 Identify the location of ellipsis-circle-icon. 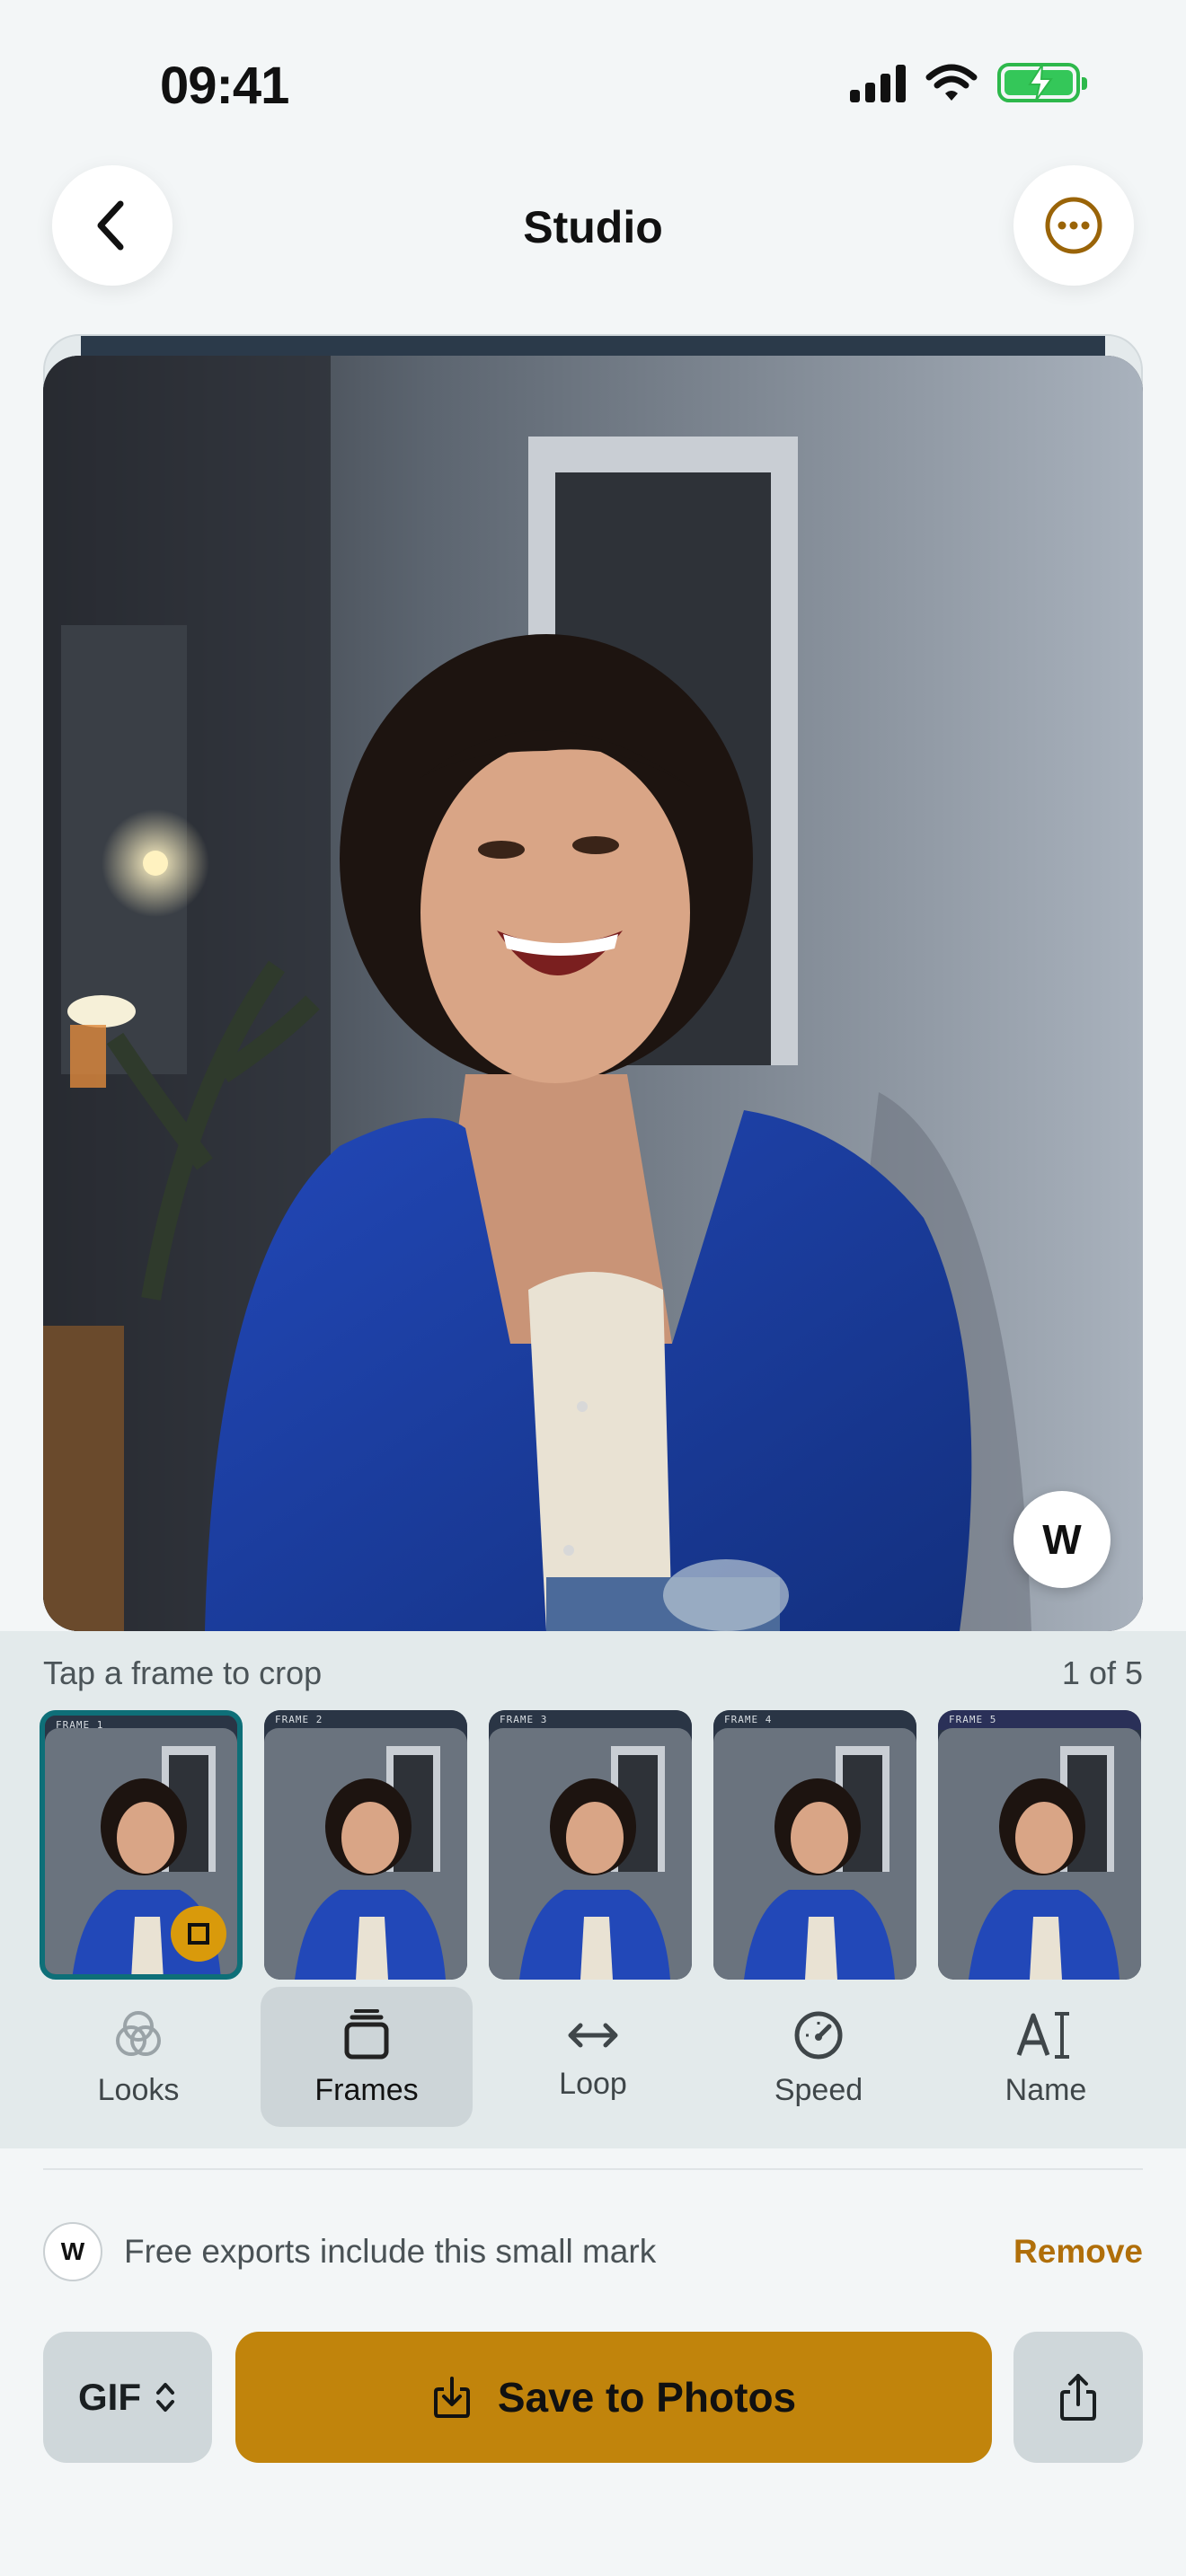
(1073, 225).